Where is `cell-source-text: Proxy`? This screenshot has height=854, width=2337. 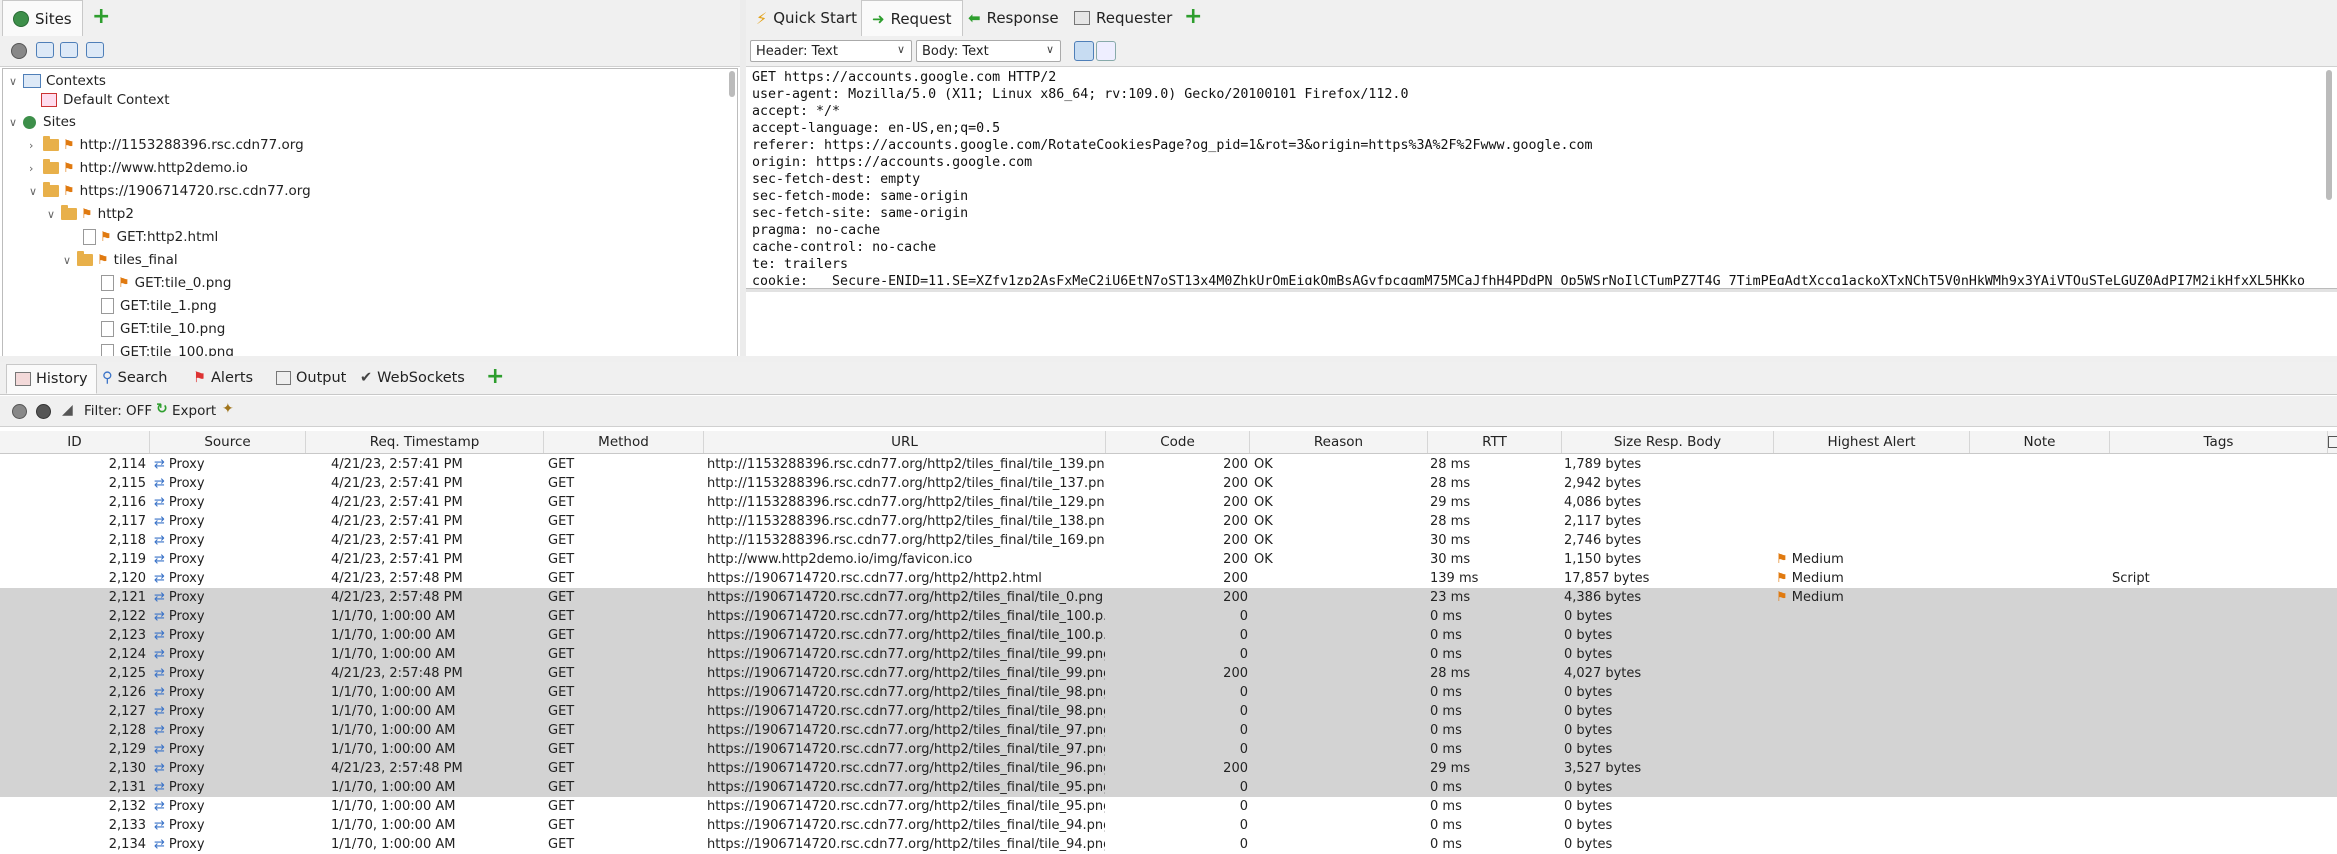 cell-source-text: Proxy is located at coordinates (186, 768).